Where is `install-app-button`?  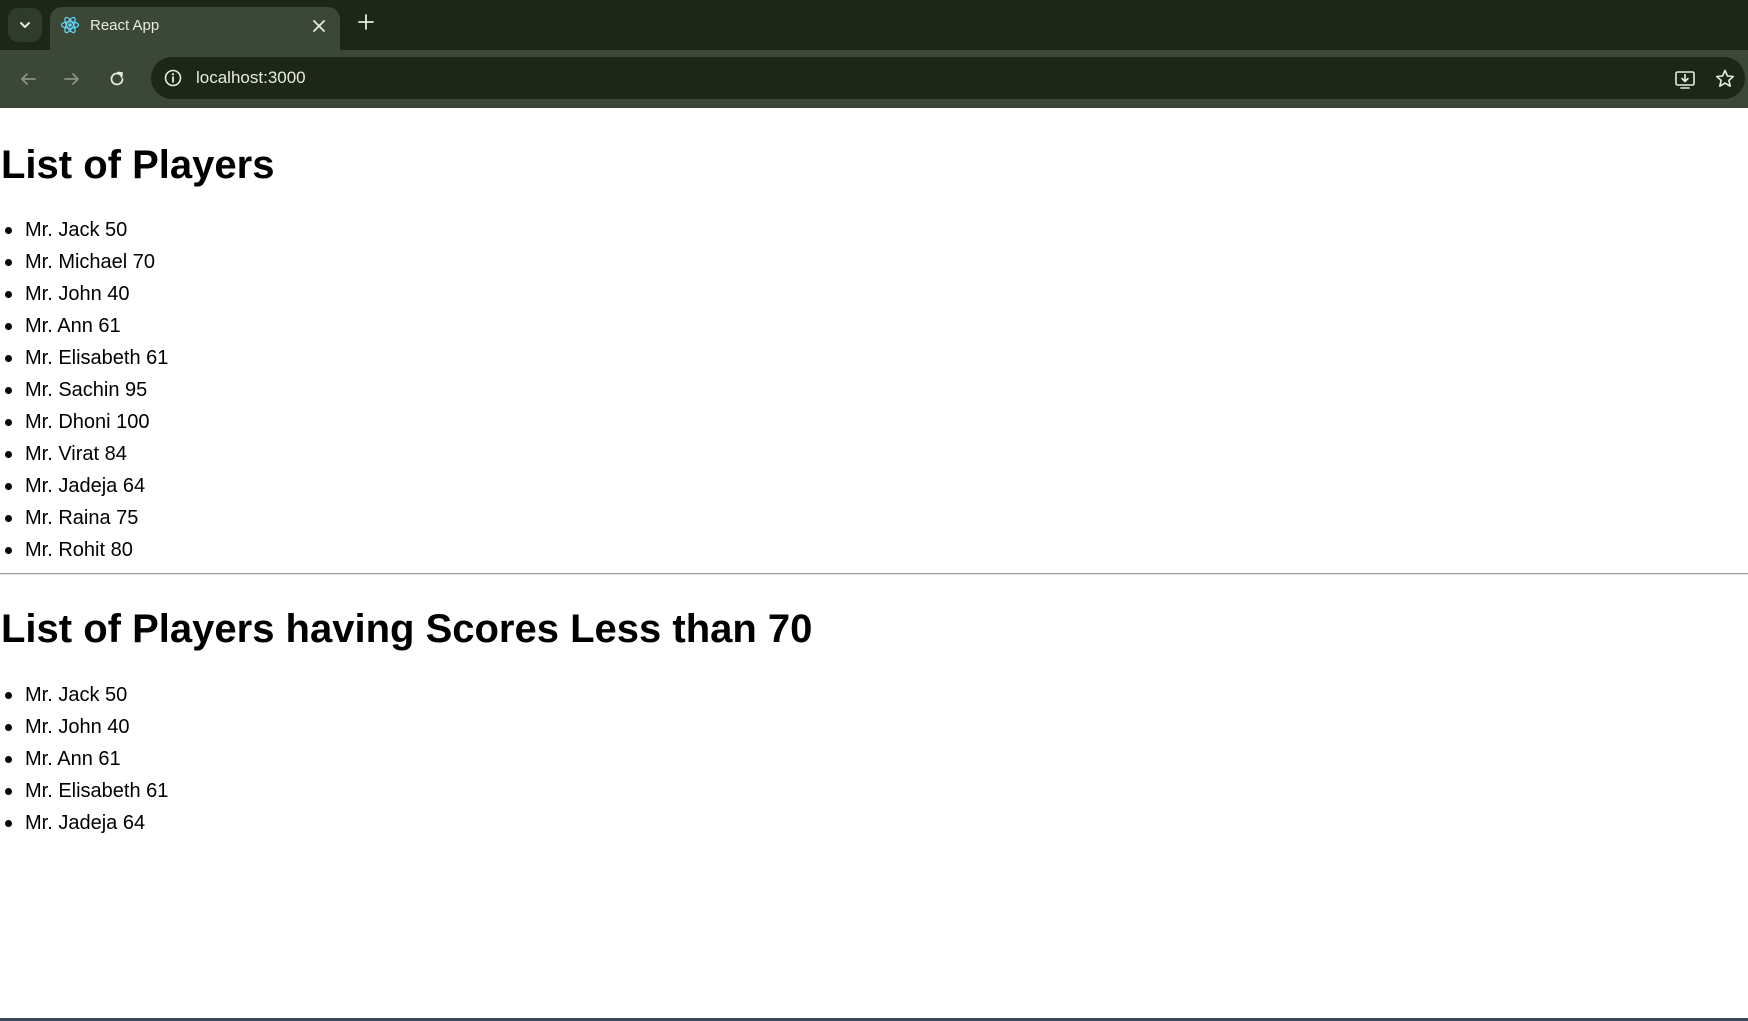 install-app-button is located at coordinates (1685, 79).